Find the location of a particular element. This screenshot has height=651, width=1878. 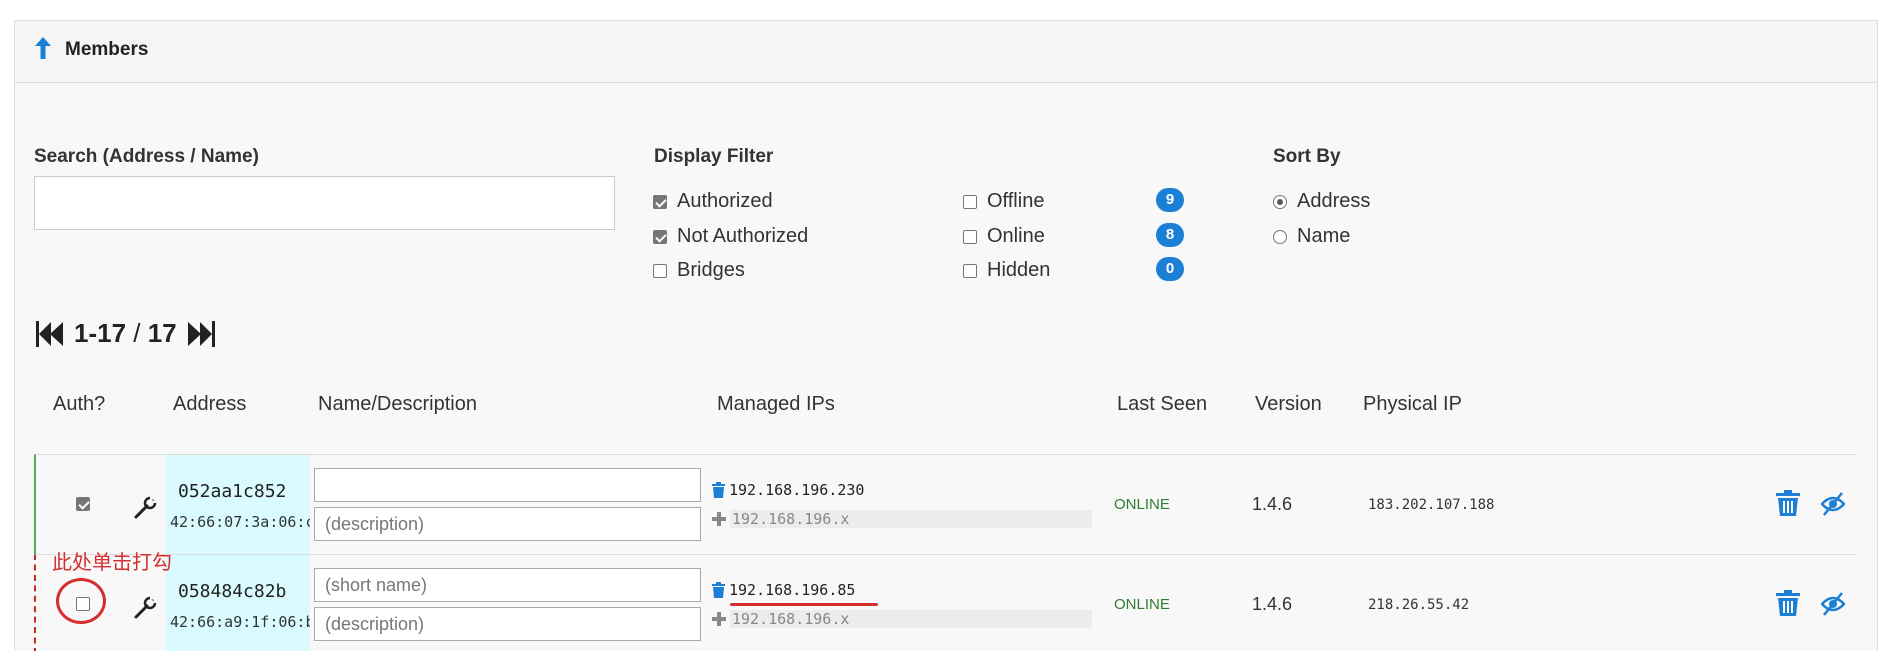

header-managed-ips: Managed IPs is located at coordinates (776, 404).